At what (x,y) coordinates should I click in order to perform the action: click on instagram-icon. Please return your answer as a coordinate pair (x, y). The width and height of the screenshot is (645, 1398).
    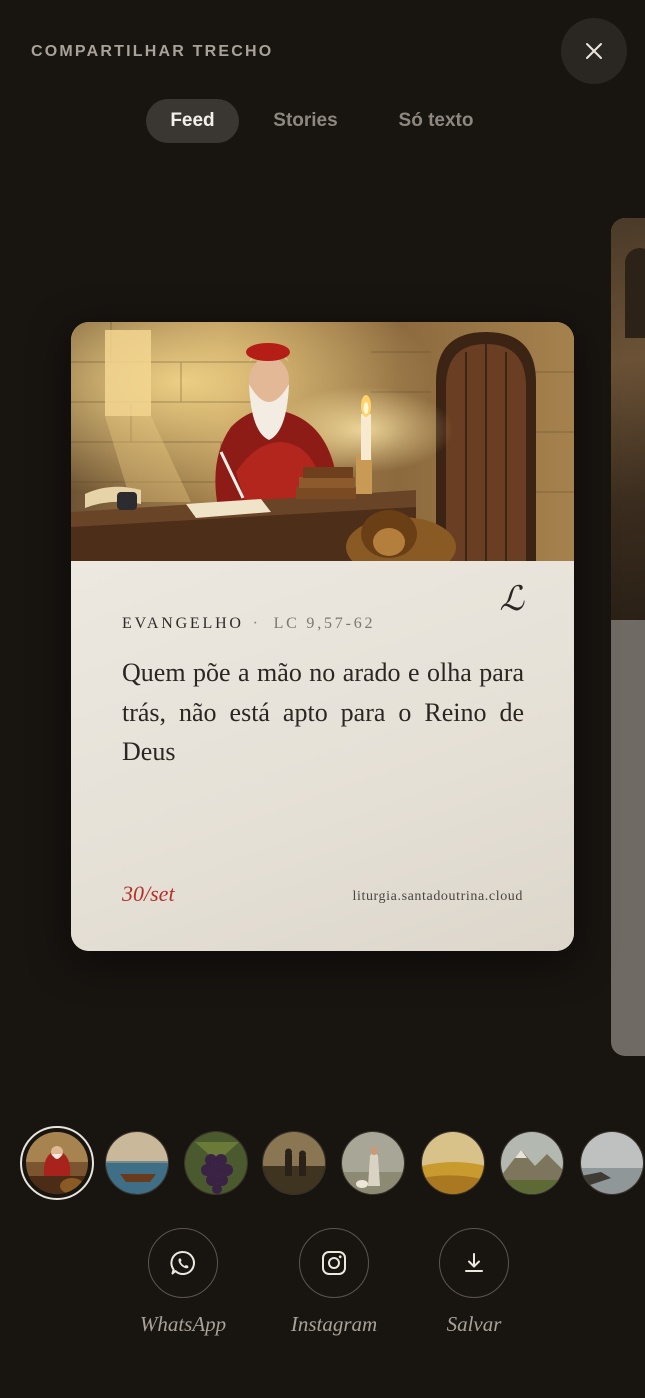
    Looking at the image, I should click on (334, 1263).